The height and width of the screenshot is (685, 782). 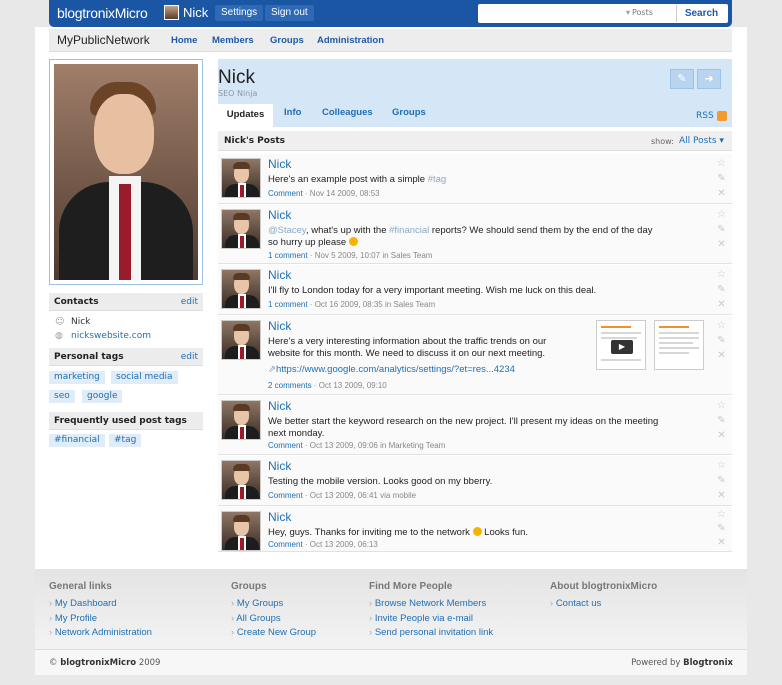 I want to click on show-filter-select: All Posts ▾, so click(x=701, y=141).